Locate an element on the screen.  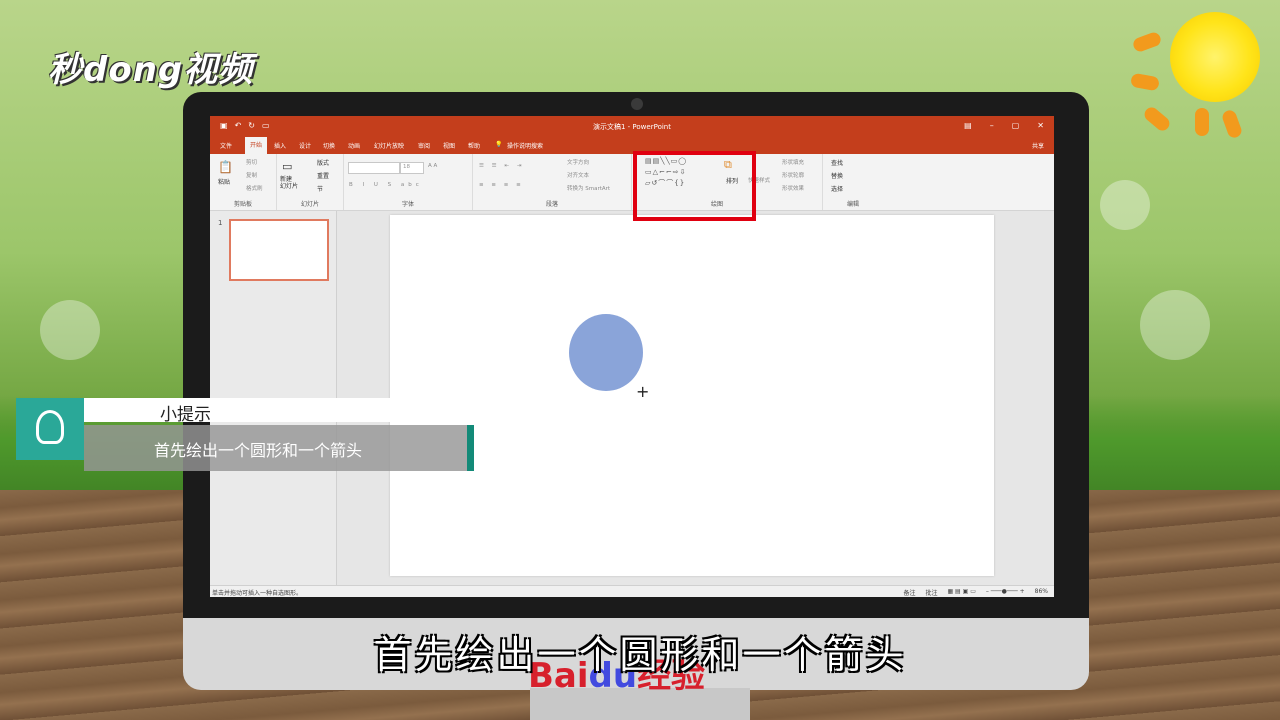
cut-button: 剪切 is located at coordinates (251, 162).